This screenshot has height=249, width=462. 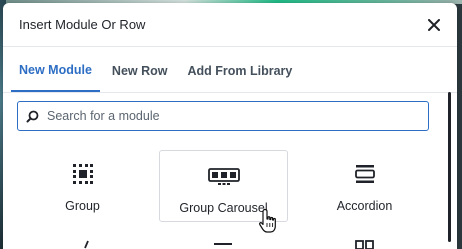 I want to click on module-label: Group, so click(x=82, y=206).